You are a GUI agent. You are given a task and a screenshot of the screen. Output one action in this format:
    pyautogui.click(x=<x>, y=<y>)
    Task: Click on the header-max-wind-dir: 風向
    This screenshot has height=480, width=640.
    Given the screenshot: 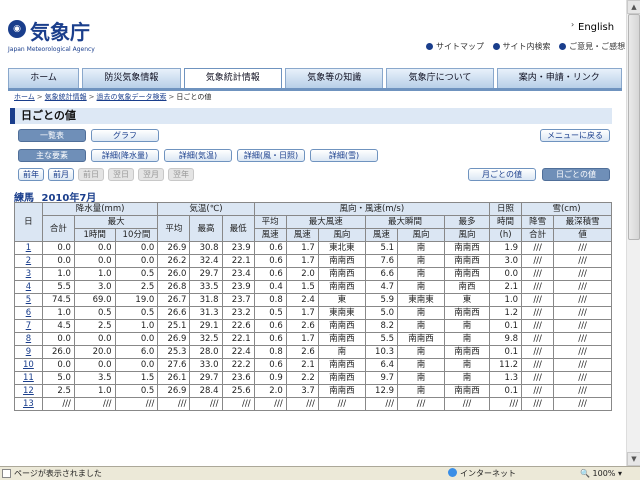 What is the action you would take?
    pyautogui.click(x=341, y=235)
    